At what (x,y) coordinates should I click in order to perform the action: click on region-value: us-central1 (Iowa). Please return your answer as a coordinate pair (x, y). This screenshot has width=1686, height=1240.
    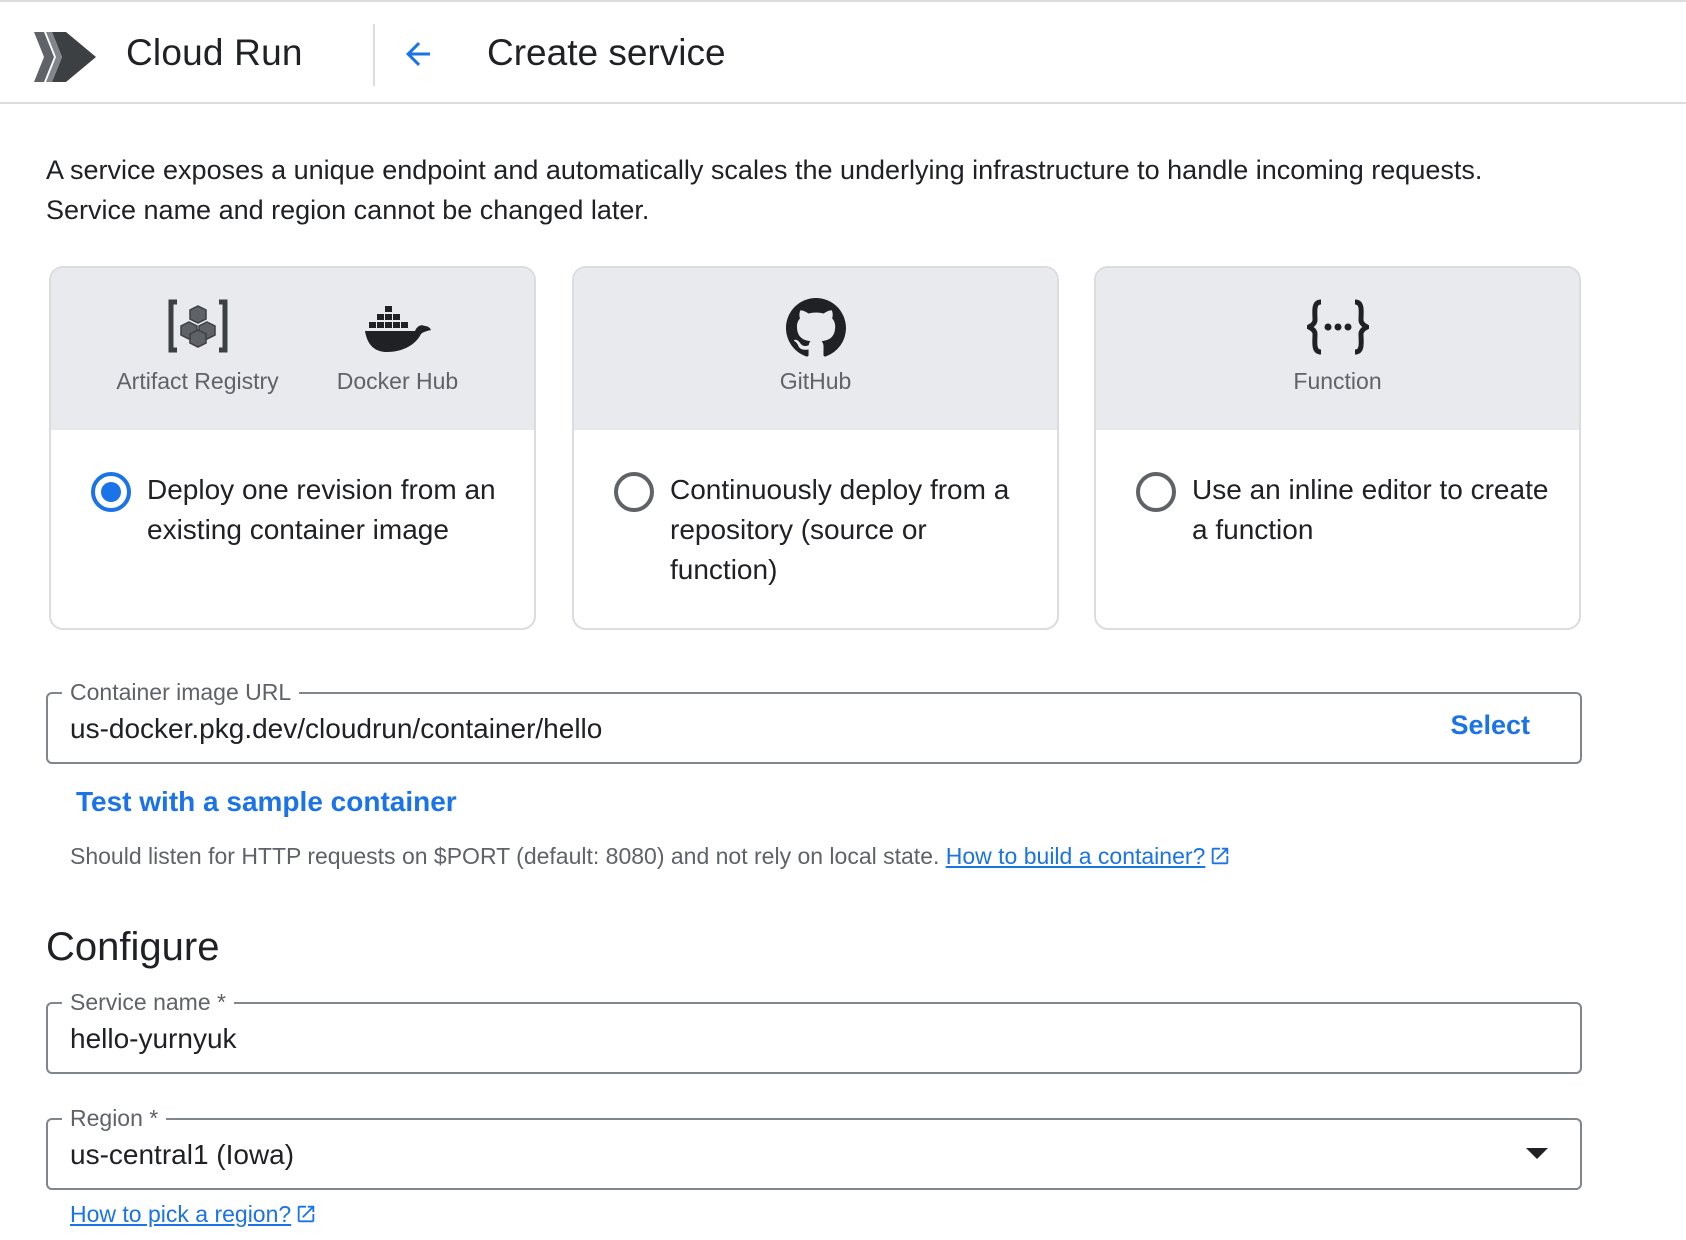
    Looking at the image, I should click on (182, 1155).